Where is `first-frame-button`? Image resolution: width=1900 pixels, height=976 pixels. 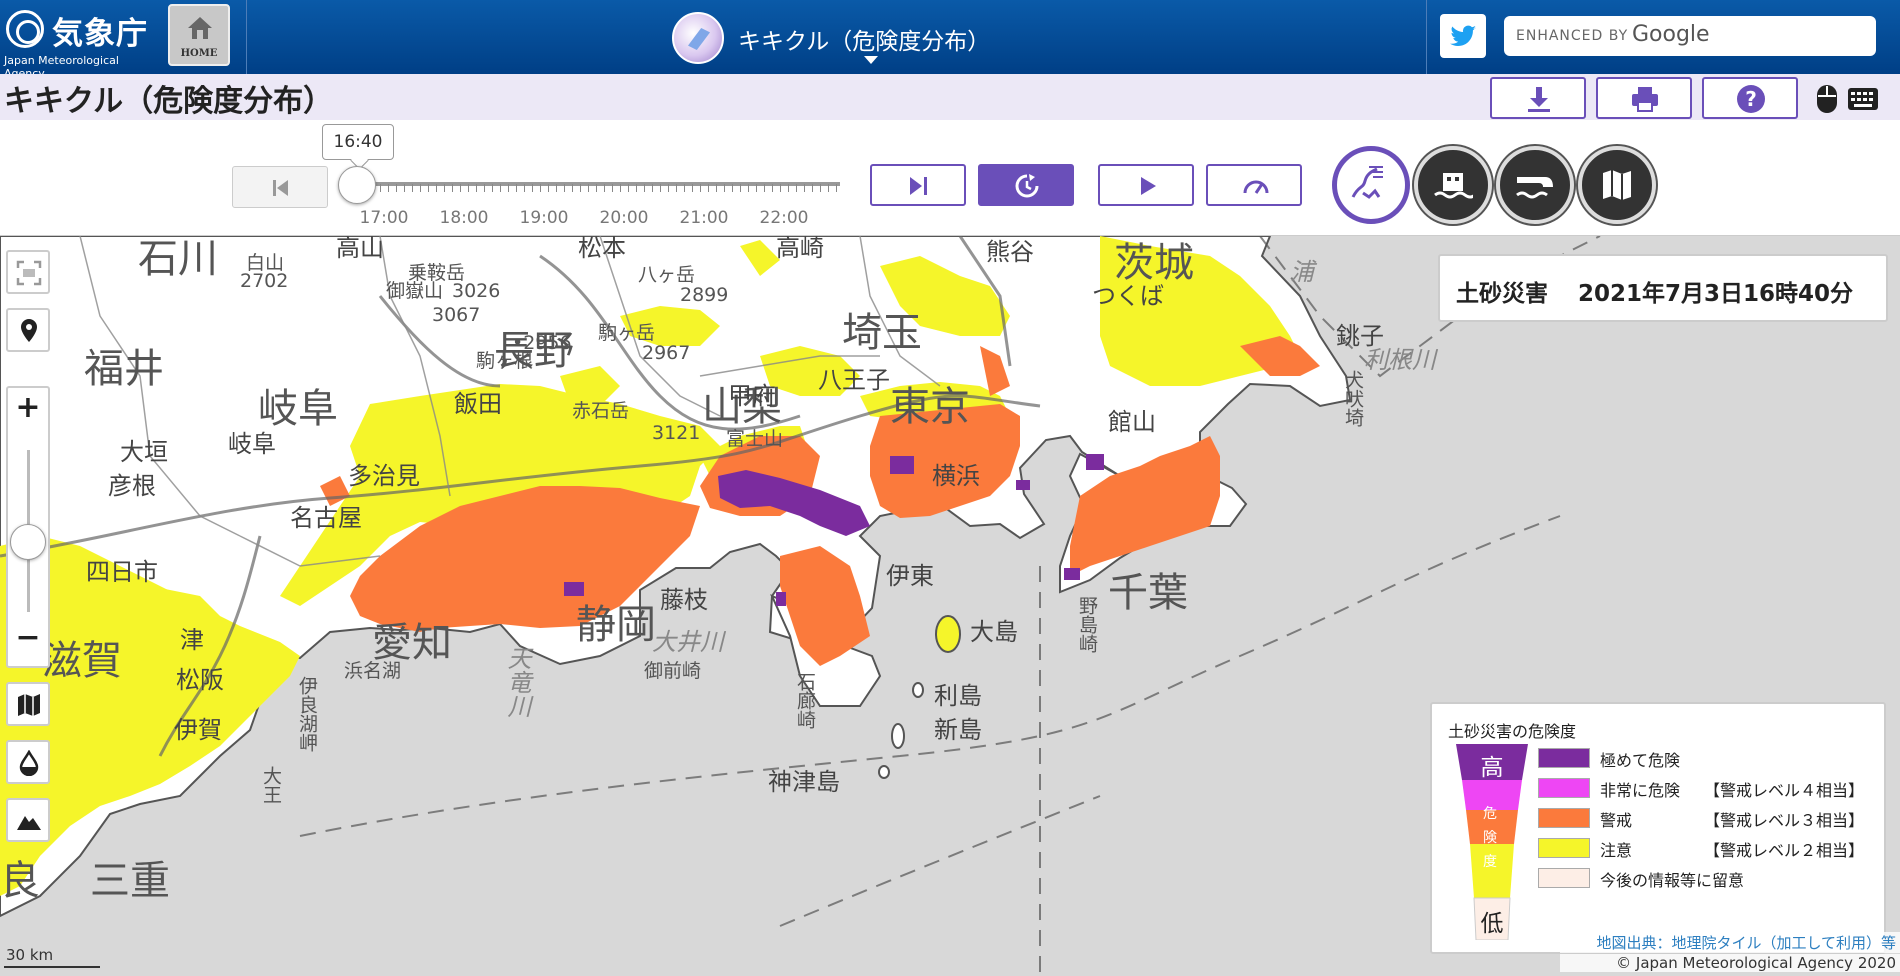
first-frame-button is located at coordinates (280, 187).